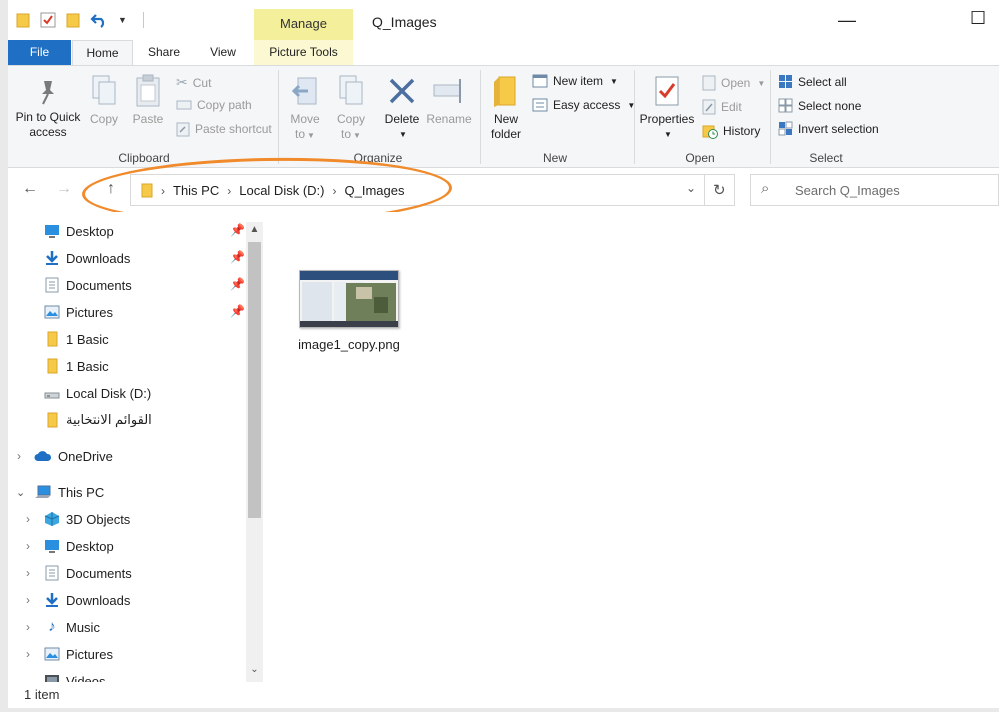 Image resolution: width=999 pixels, height=712 pixels. What do you see at coordinates (20, 492) in the screenshot?
I see `collapse-this-pc-chevron-icon: ⌄` at bounding box center [20, 492].